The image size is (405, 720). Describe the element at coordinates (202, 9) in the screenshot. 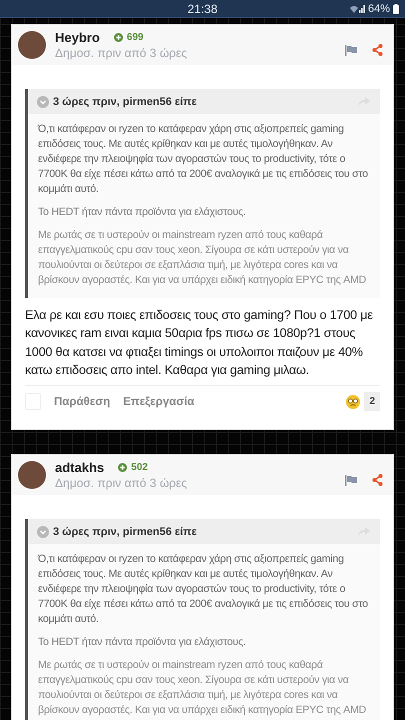

I see `clock: 21:38` at that location.